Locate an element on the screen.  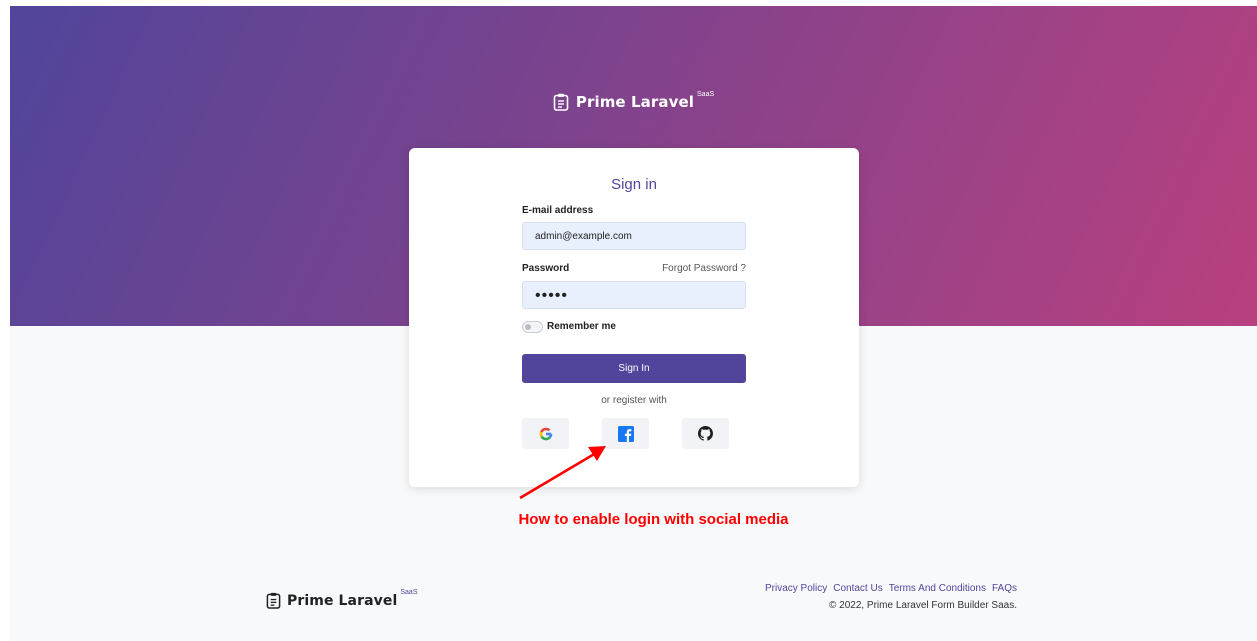
footer-brand-badge: SaaS is located at coordinates (409, 592).